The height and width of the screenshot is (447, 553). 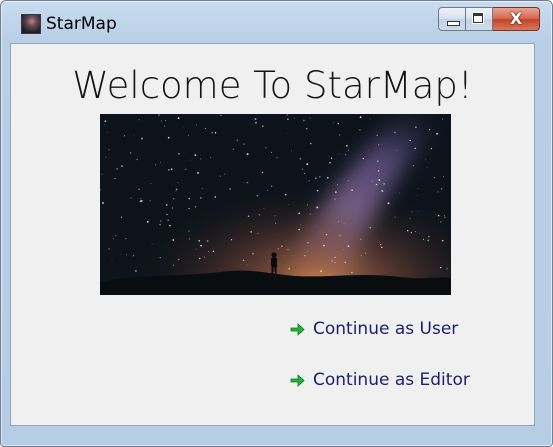 I want to click on minimize-icon, so click(x=453, y=23).